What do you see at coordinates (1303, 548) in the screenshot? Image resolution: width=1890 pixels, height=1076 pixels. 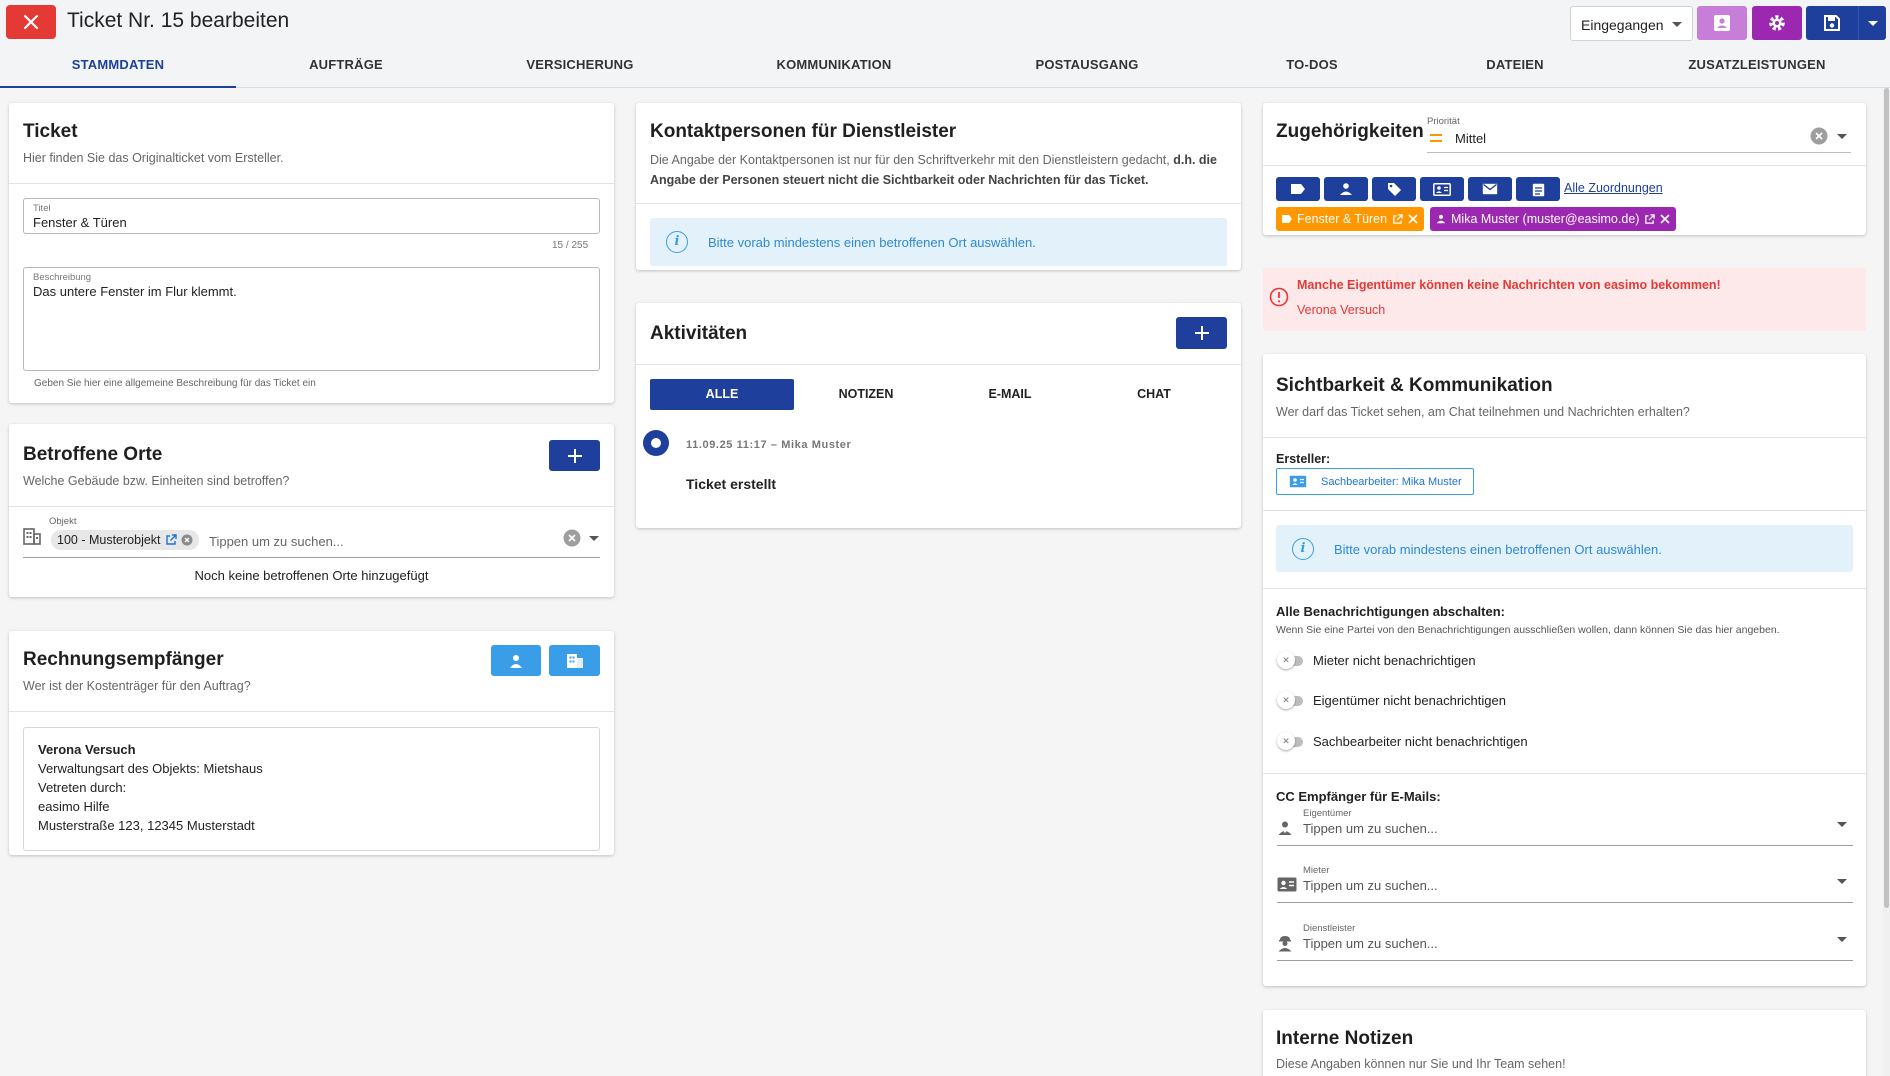 I see `info-icon: i` at bounding box center [1303, 548].